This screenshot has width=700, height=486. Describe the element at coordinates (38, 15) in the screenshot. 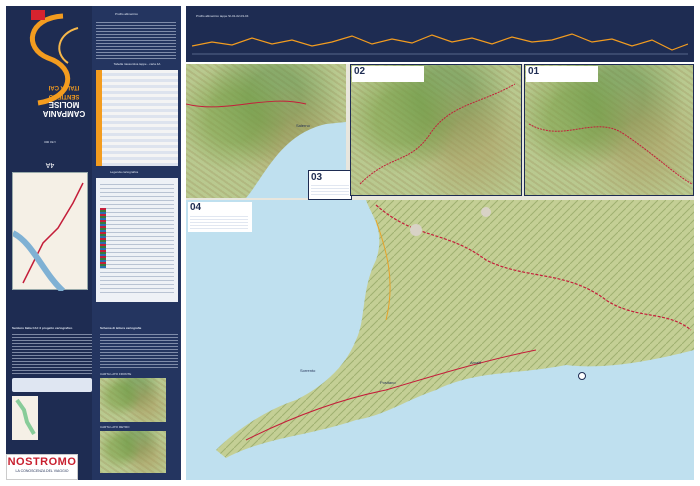

I see `publisher-badge` at that location.